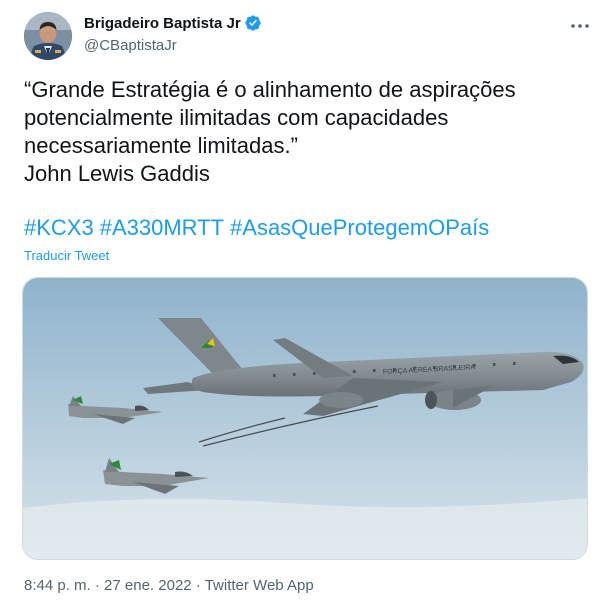  I want to click on author-handle: @CBaptistaJr, so click(130, 45).